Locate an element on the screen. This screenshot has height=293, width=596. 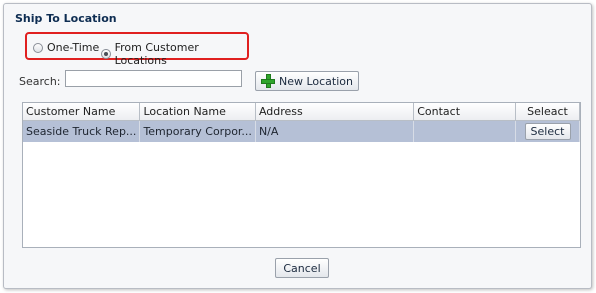
new-location-button: New Location is located at coordinates (307, 81).